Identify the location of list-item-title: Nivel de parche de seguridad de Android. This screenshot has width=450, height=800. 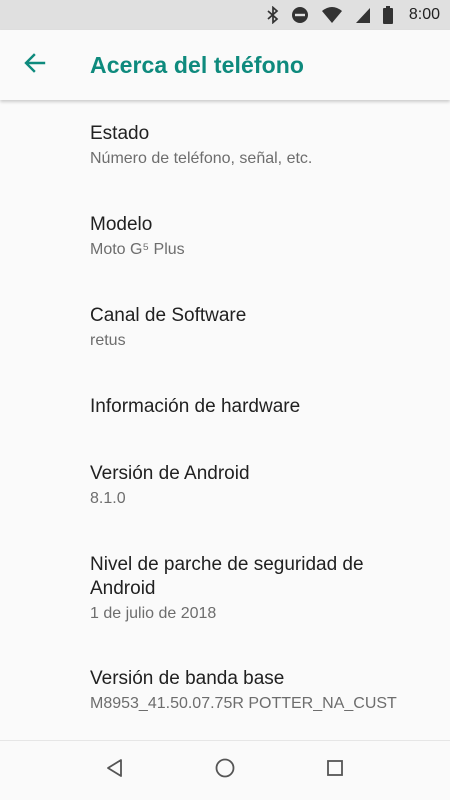
(227, 576).